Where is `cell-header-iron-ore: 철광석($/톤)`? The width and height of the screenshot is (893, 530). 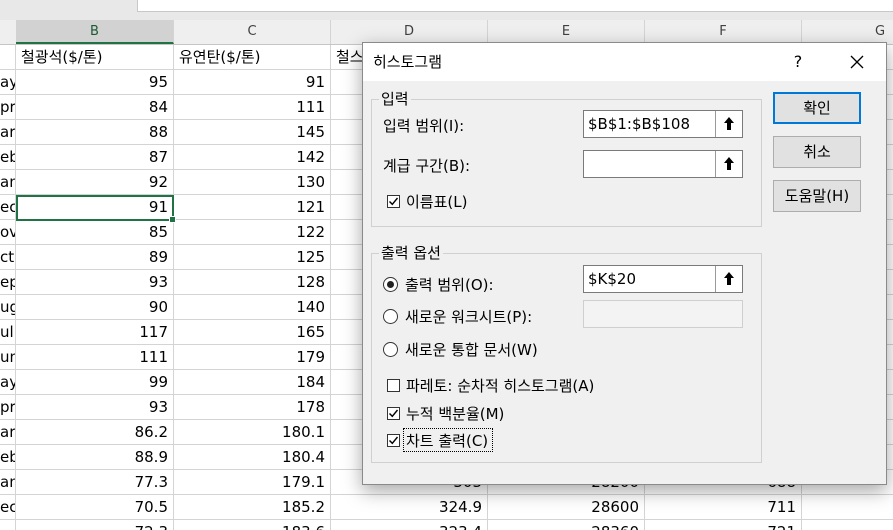 cell-header-iron-ore: 철광석($/톤) is located at coordinates (95, 57).